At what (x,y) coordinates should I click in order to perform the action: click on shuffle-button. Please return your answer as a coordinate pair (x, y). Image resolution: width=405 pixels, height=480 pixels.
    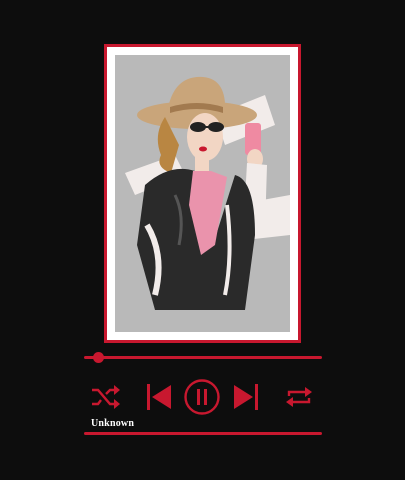
    Looking at the image, I should click on (106, 397).